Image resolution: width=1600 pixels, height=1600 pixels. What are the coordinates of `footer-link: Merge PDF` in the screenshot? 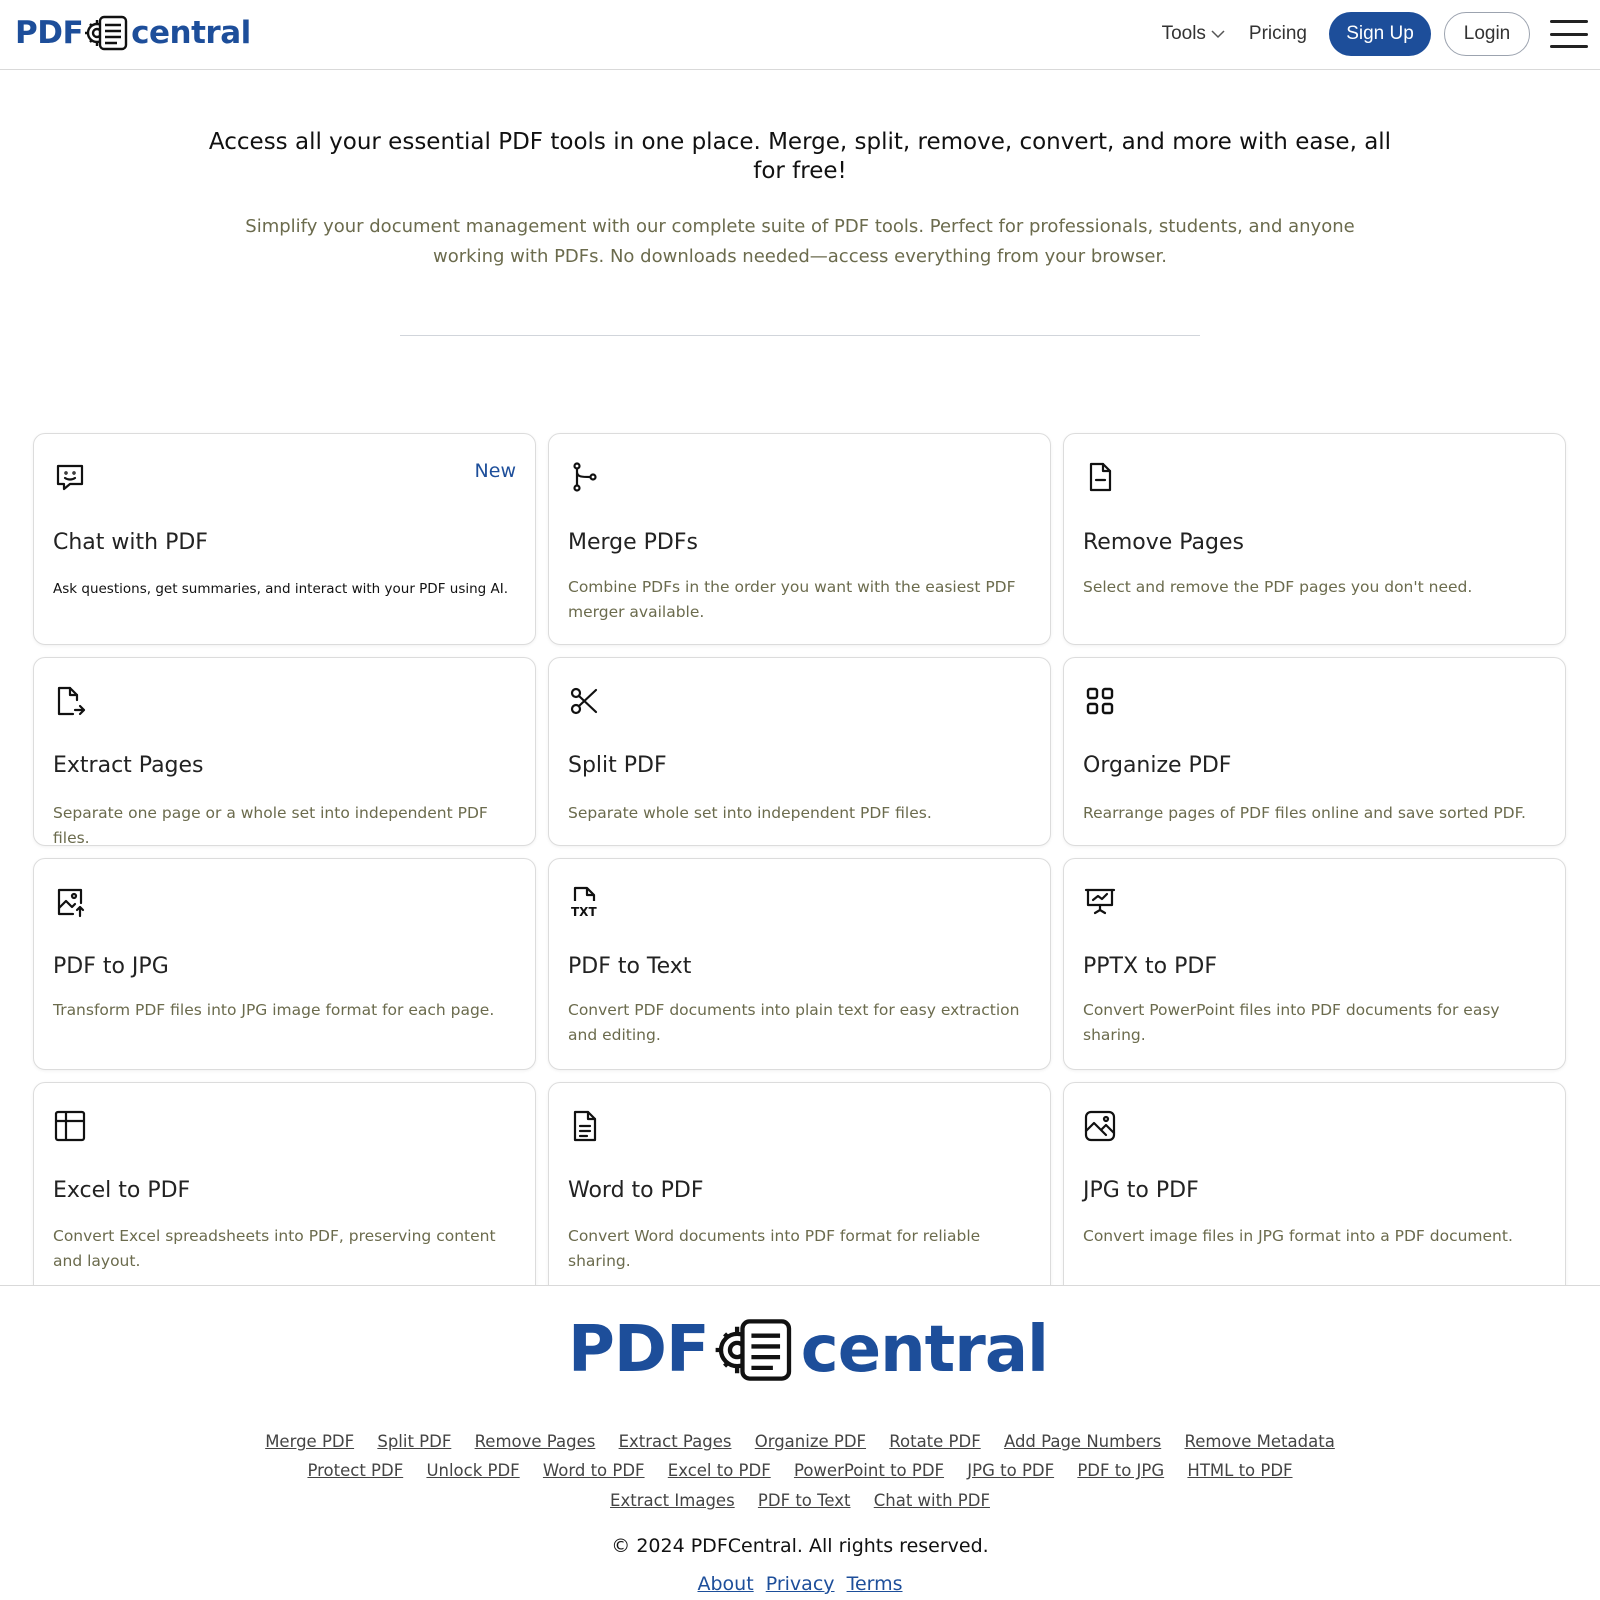 It's located at (309, 1441).